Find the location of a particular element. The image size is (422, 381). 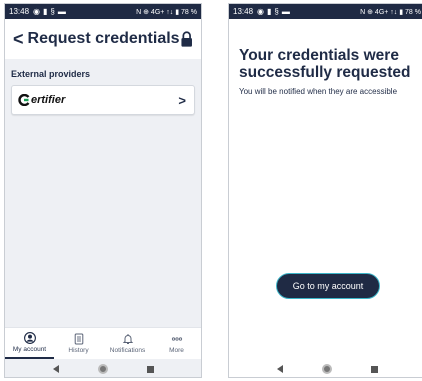

bottom-navigation: My account History Notifications More is located at coordinates (103, 343).